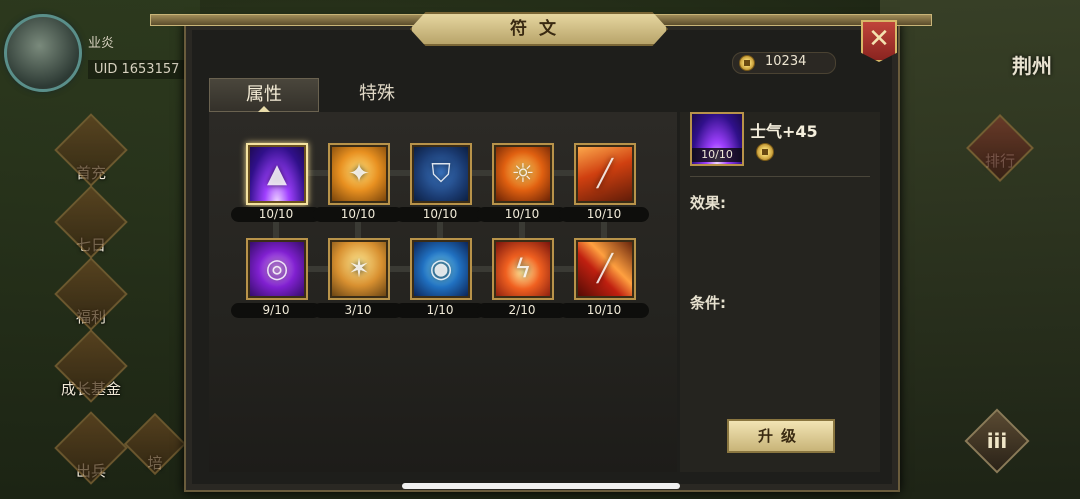  I want to click on rune-slot-3: ⛉, so click(441, 174).